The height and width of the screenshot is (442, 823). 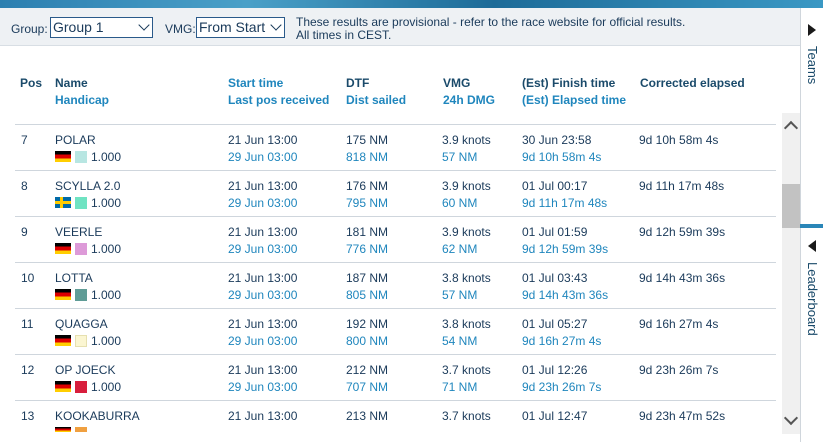 I want to click on row-corrected-elapsed: 9d 11h 17m 48s, so click(x=682, y=186).